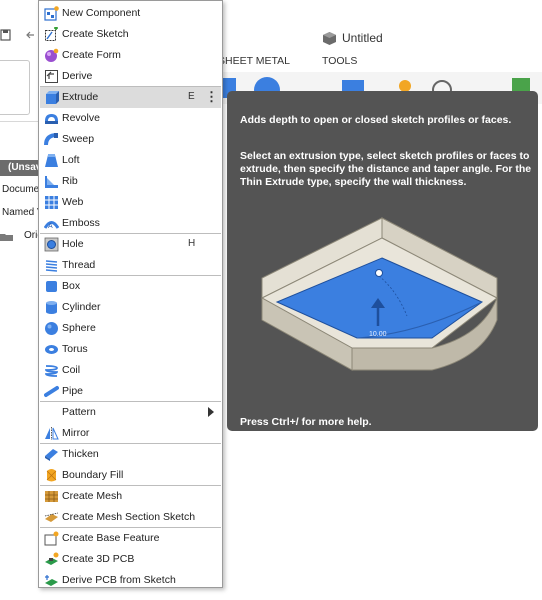 This screenshot has width=542, height=600. I want to click on create-sketch-icon, so click(51, 34).